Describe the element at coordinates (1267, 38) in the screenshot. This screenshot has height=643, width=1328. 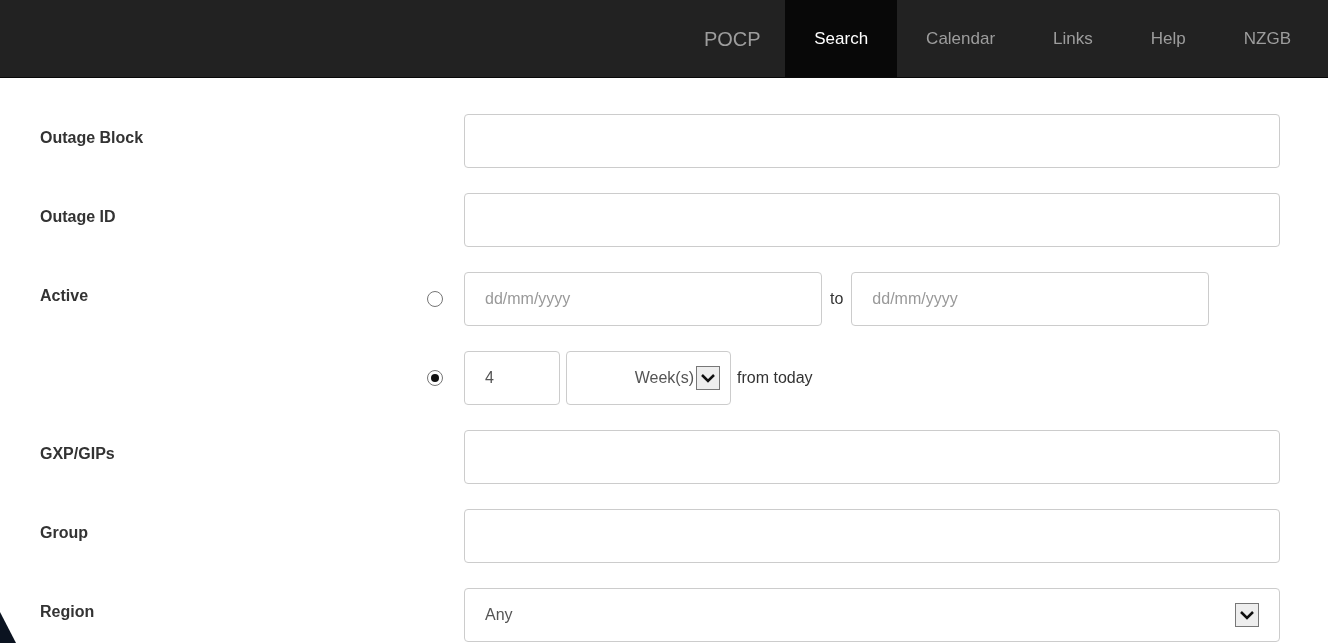
I see `nav-link: NZGB` at that location.